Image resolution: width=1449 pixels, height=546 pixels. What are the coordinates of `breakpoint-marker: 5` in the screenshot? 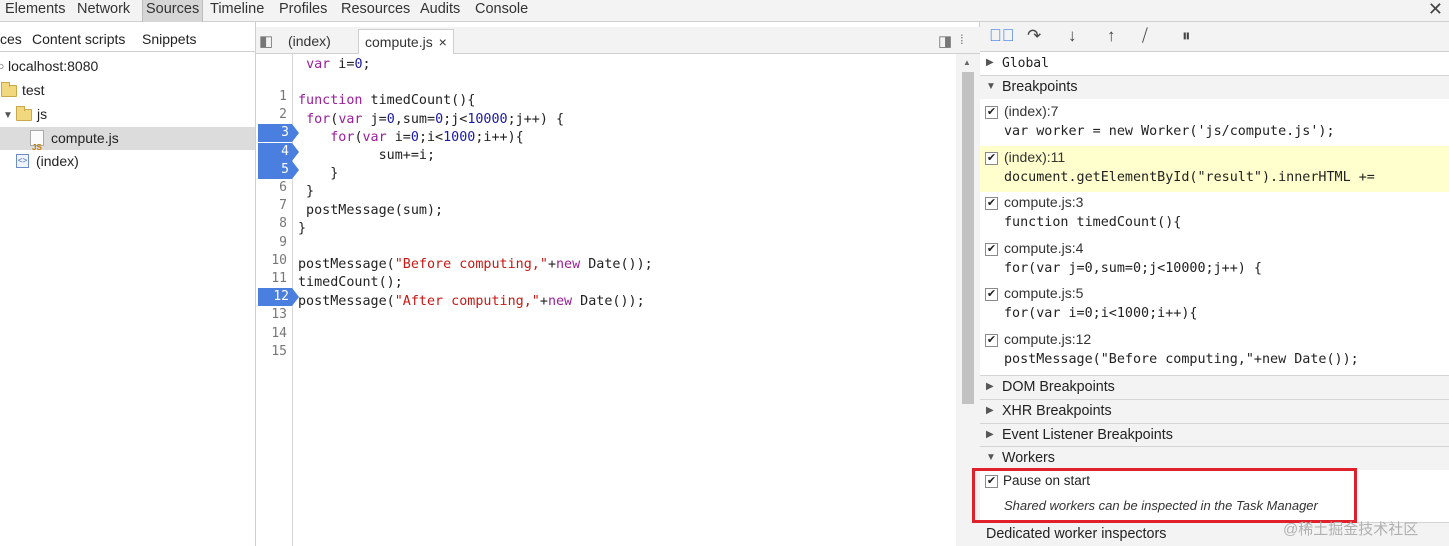 It's located at (278, 169).